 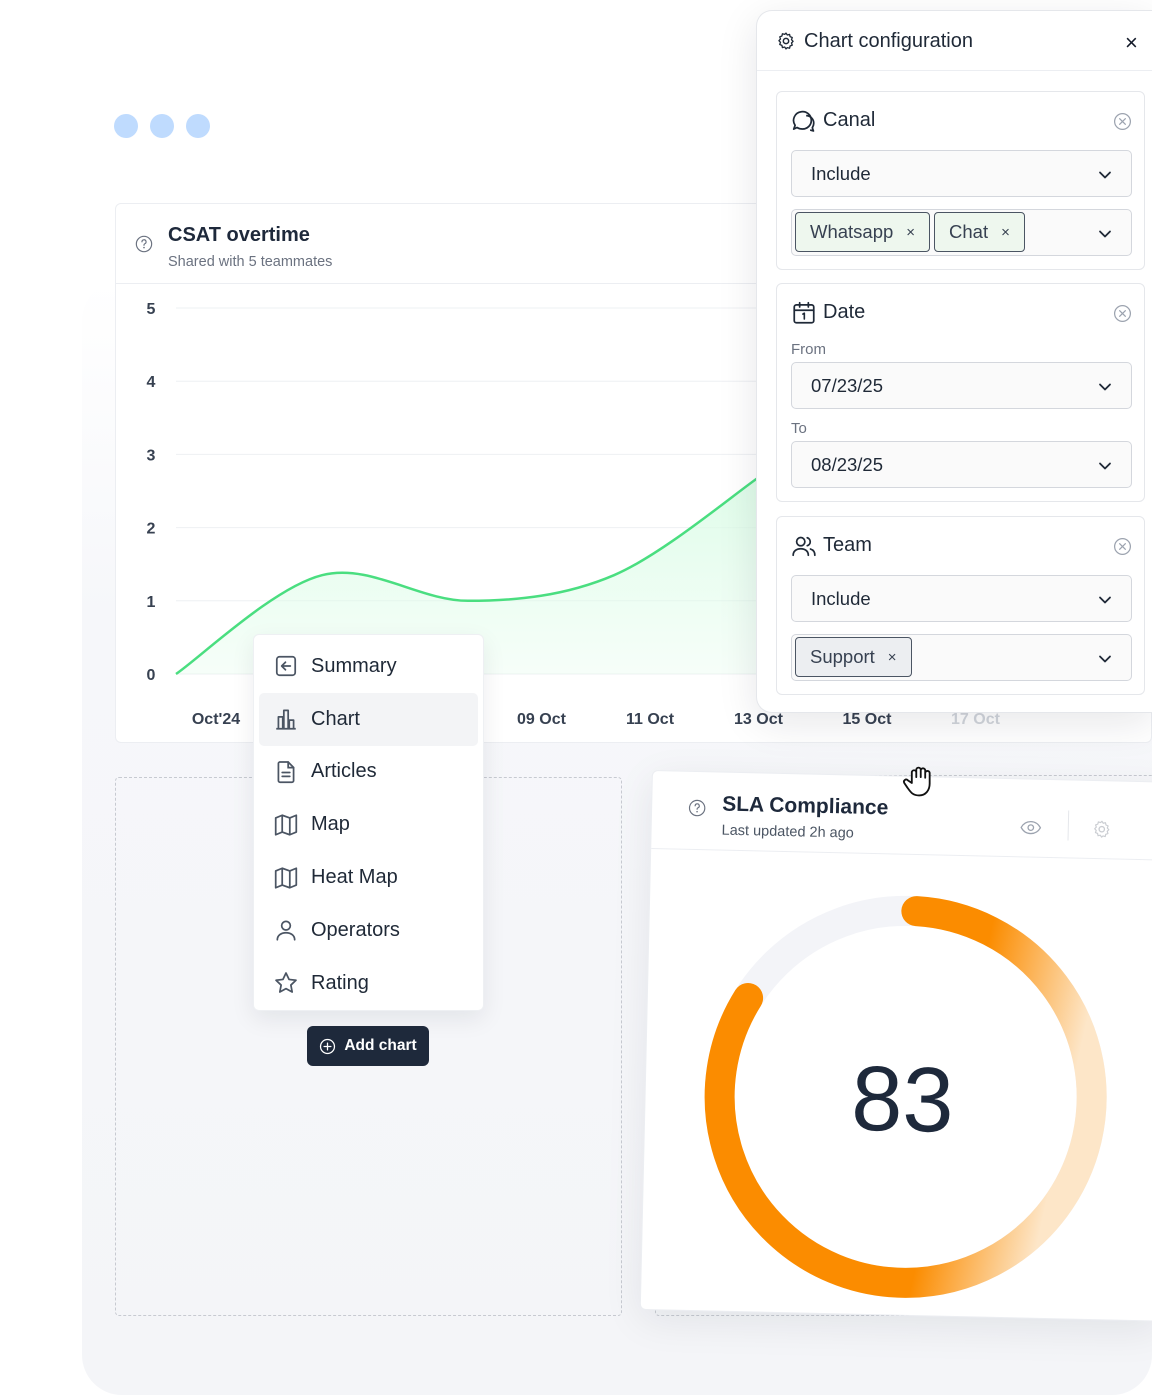 What do you see at coordinates (151, 602) in the screenshot?
I see `y-tick-label: 1` at bounding box center [151, 602].